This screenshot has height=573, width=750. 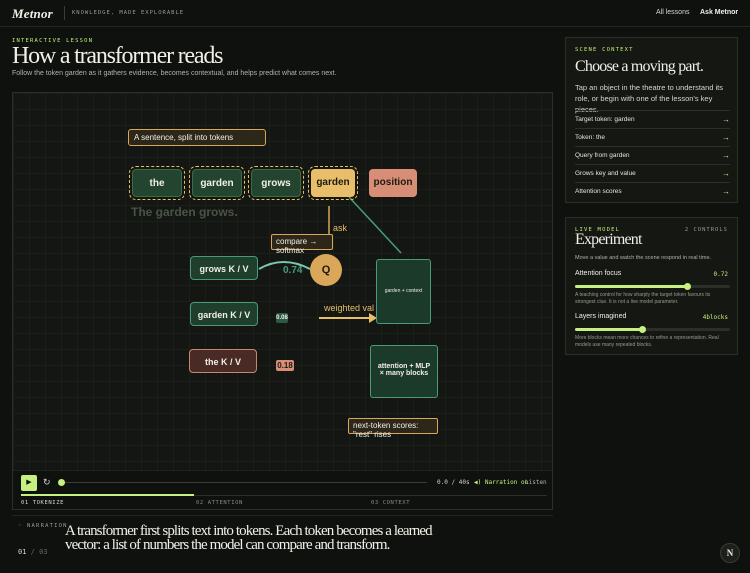 I want to click on chapter-context: 03 CONTEXT, so click(x=390, y=503).